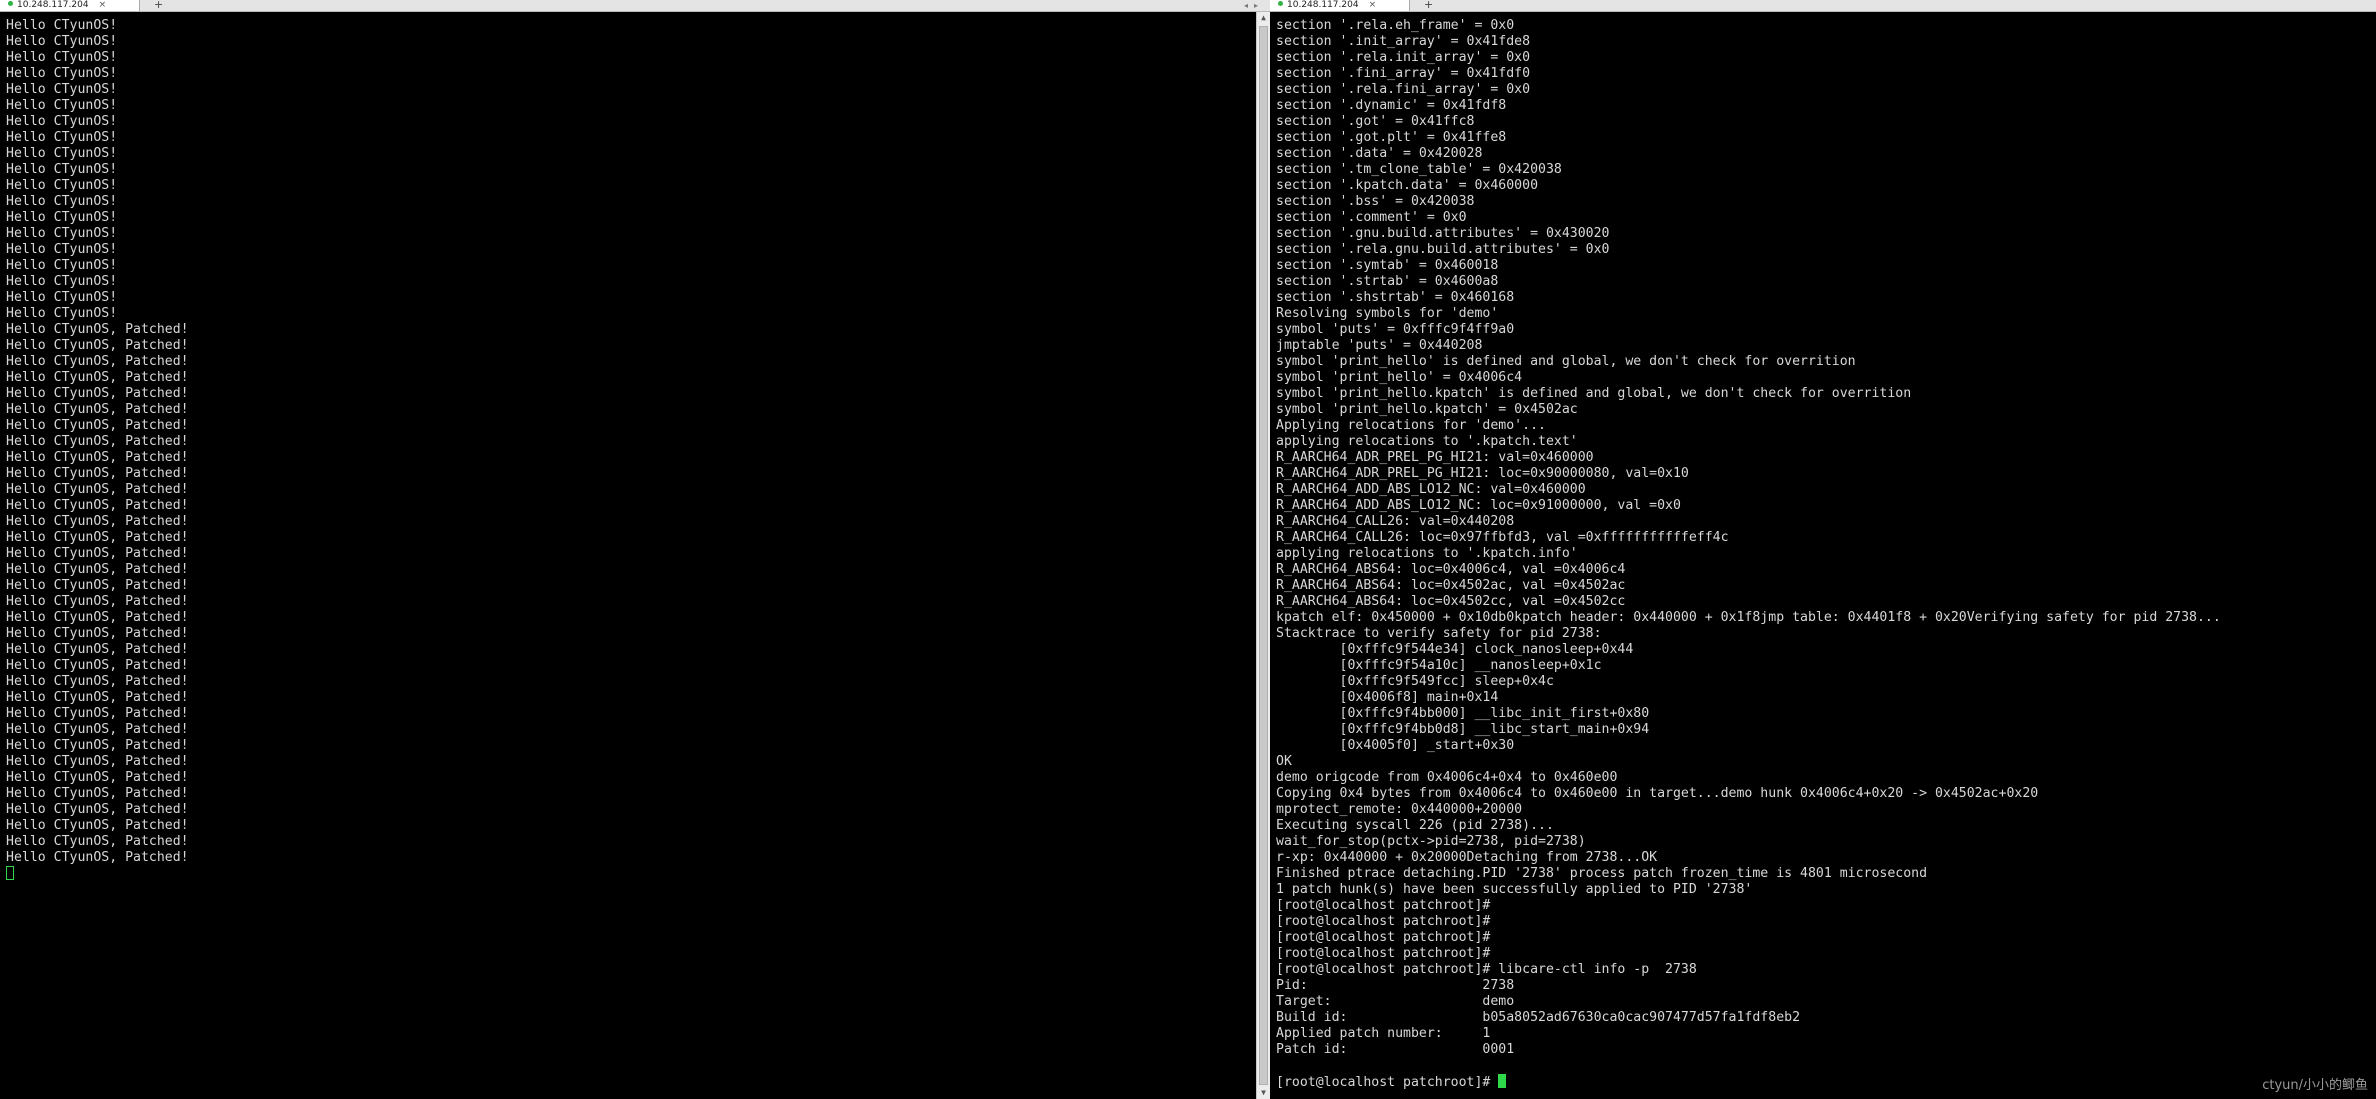 Image resolution: width=2376 pixels, height=1099 pixels. What do you see at coordinates (1824, 26) in the screenshot?
I see `terminal-line: section '.rela.eh_frame' = 0x0` at bounding box center [1824, 26].